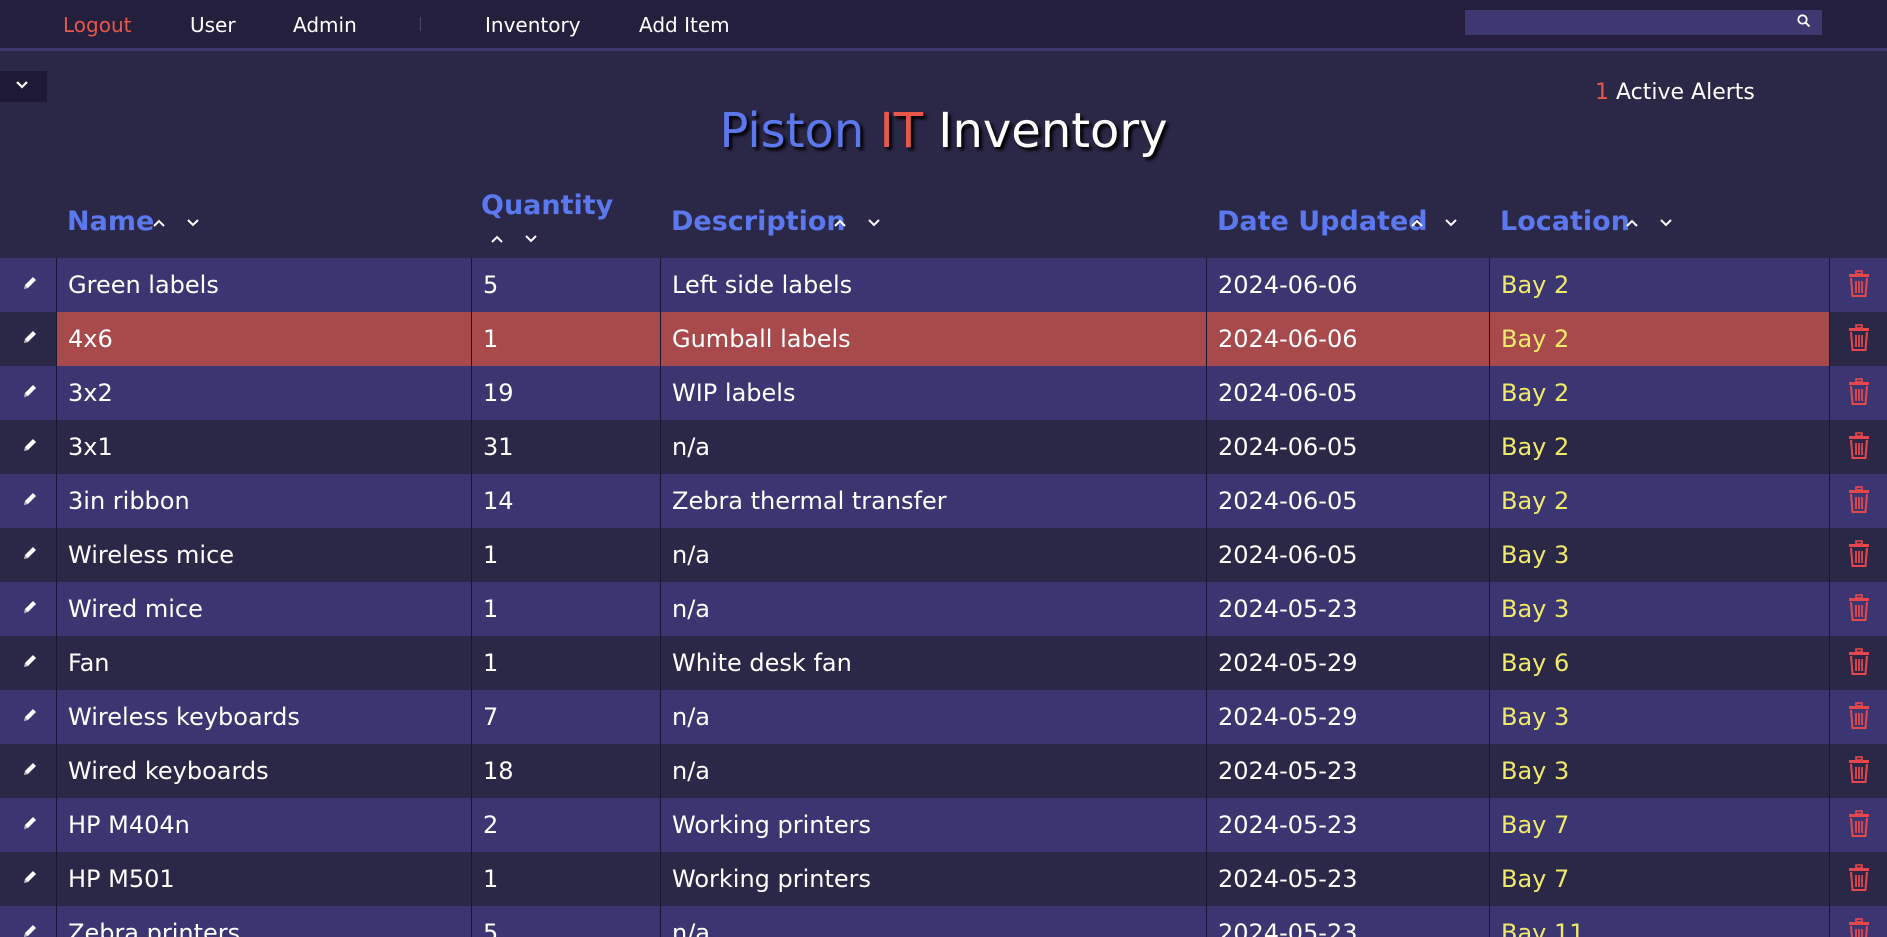 Image resolution: width=1887 pixels, height=937 pixels. What do you see at coordinates (1565, 221) in the screenshot?
I see `column-header-location: Location` at bounding box center [1565, 221].